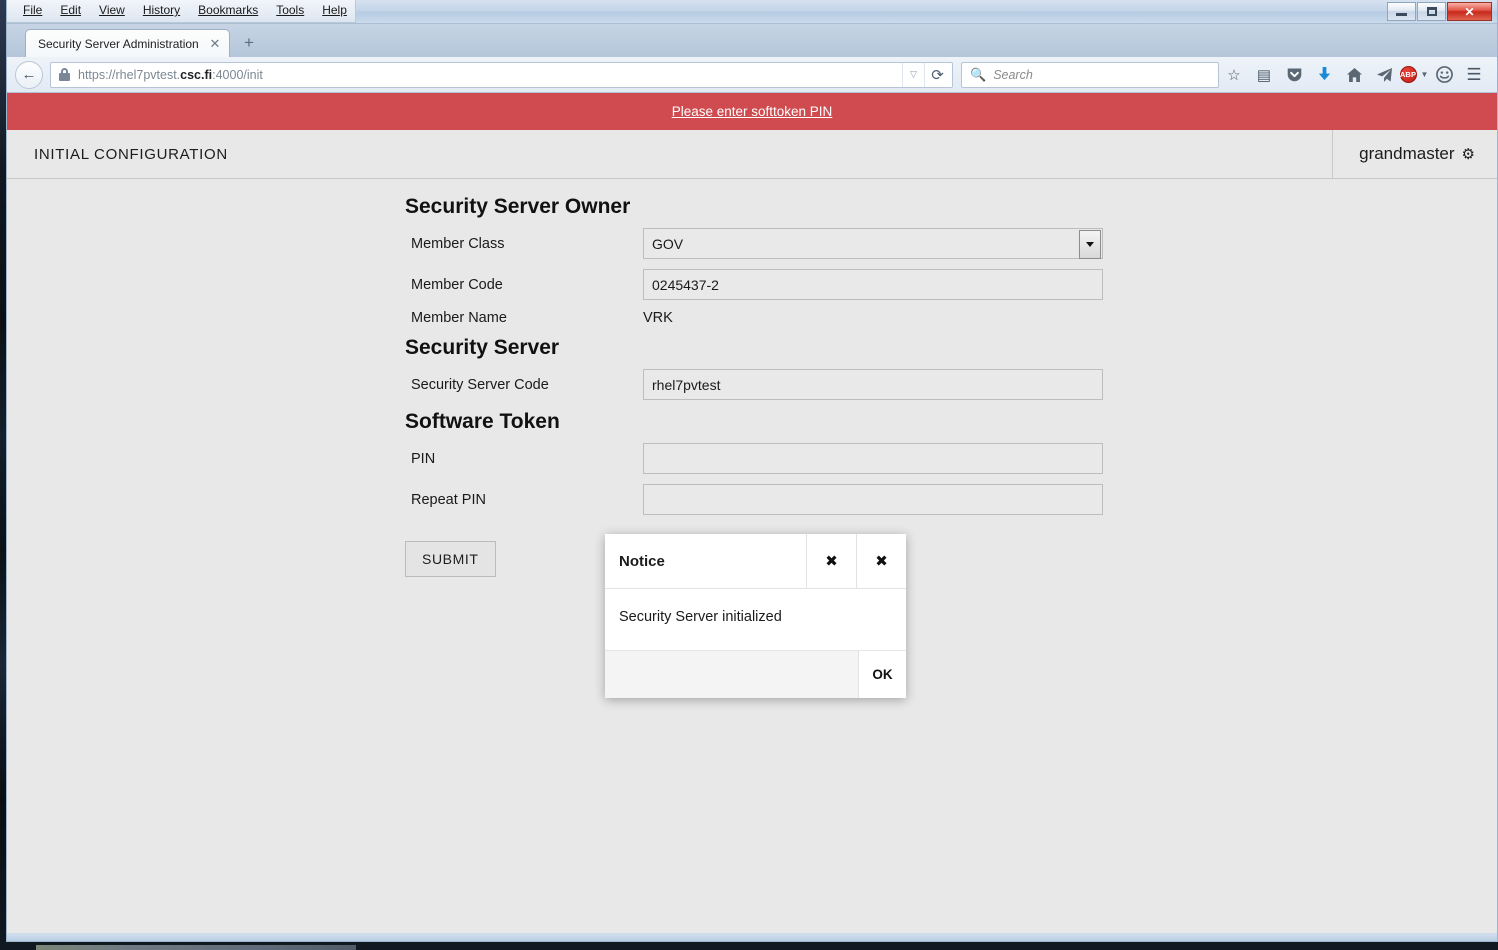 This screenshot has height=950, width=1498. I want to click on menu-history-label: History, so click(161, 10).